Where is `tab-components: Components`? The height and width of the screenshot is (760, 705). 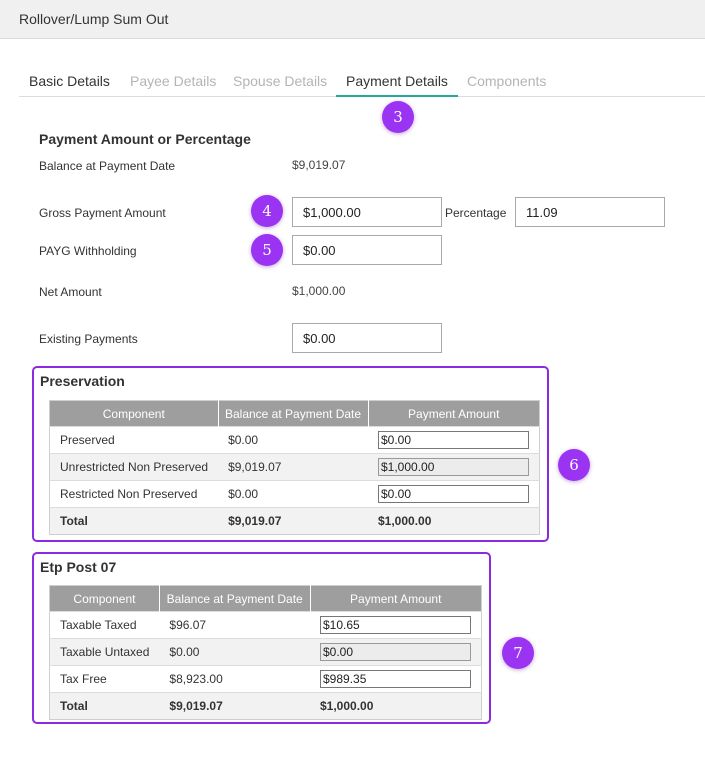 tab-components: Components is located at coordinates (506, 81).